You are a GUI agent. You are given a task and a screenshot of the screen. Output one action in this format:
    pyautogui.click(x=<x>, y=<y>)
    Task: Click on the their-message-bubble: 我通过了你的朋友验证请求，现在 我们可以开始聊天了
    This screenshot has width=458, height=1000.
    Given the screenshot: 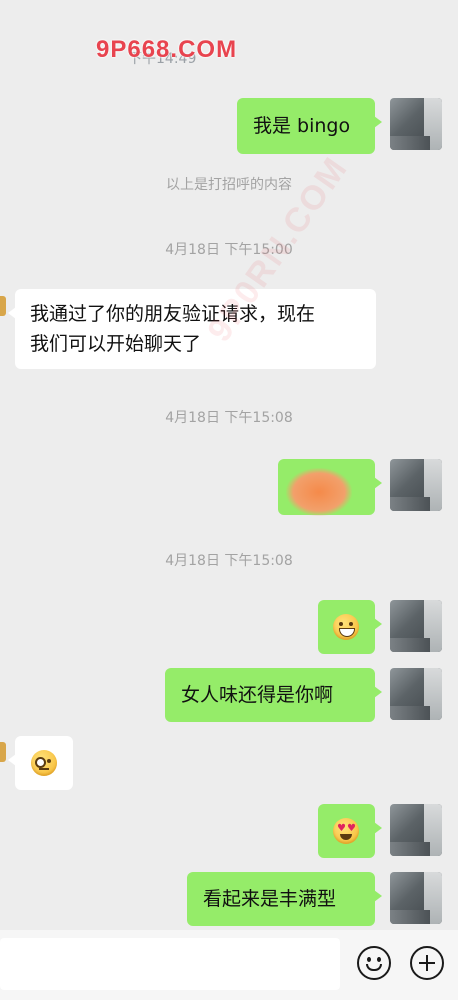 What is the action you would take?
    pyautogui.click(x=192, y=329)
    